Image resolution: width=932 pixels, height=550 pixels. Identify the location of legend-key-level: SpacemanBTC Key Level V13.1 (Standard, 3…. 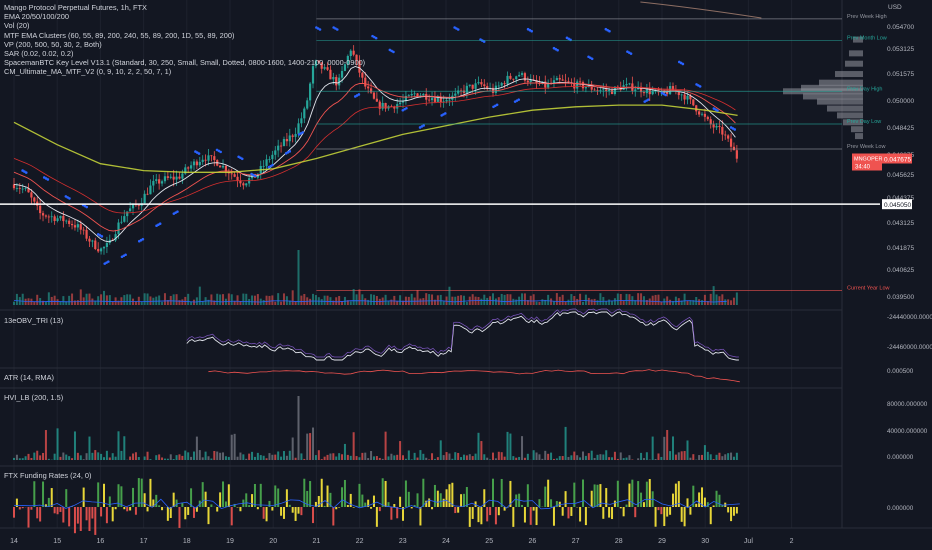
(184, 62).